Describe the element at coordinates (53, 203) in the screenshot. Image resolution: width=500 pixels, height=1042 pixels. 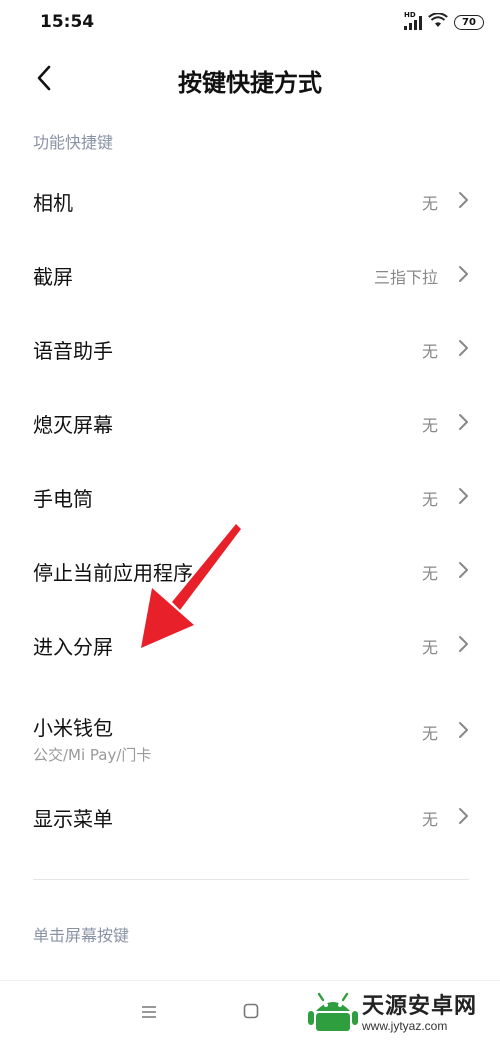
I see `list-item-label: 相机` at that location.